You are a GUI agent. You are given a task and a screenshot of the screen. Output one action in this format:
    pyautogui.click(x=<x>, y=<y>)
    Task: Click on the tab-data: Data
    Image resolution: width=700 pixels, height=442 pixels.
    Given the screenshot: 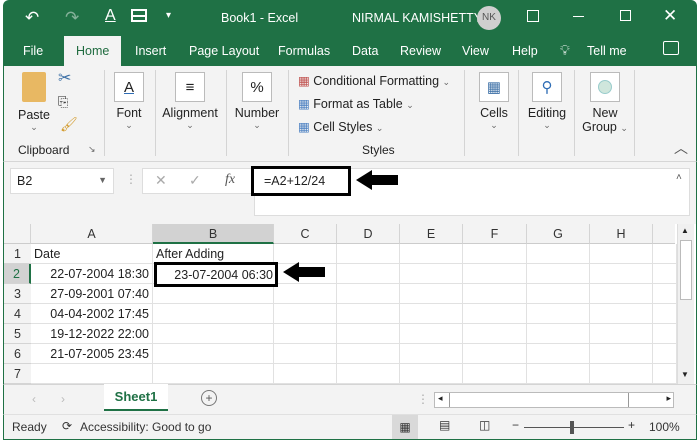 What is the action you would take?
    pyautogui.click(x=365, y=51)
    